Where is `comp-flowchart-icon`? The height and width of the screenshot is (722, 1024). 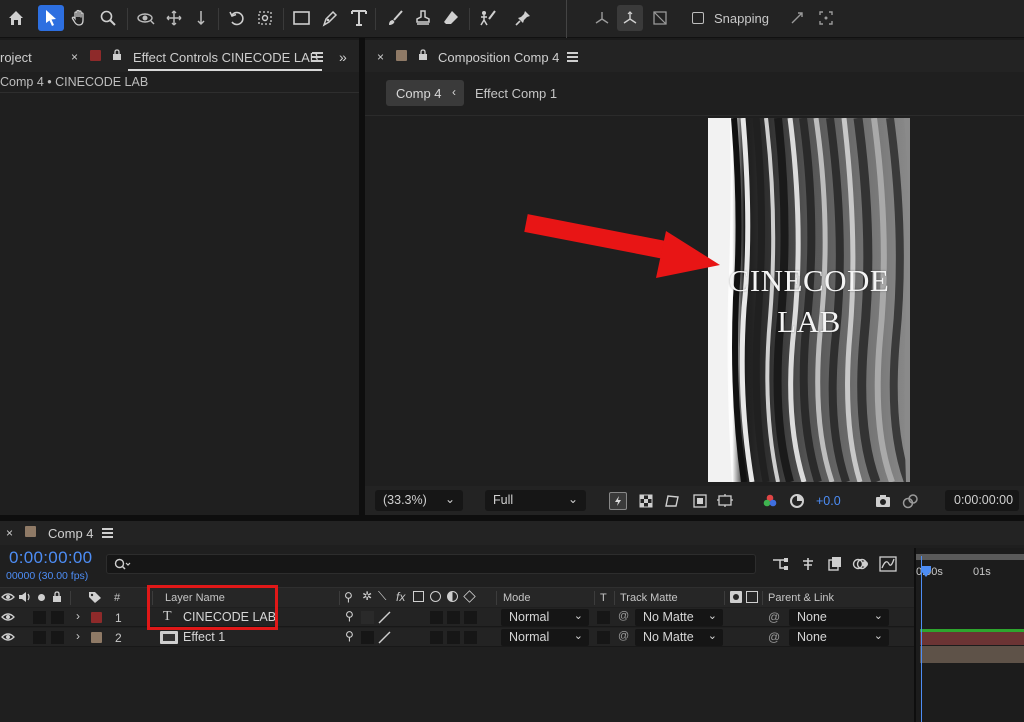
comp-flowchart-icon is located at coordinates (780, 564).